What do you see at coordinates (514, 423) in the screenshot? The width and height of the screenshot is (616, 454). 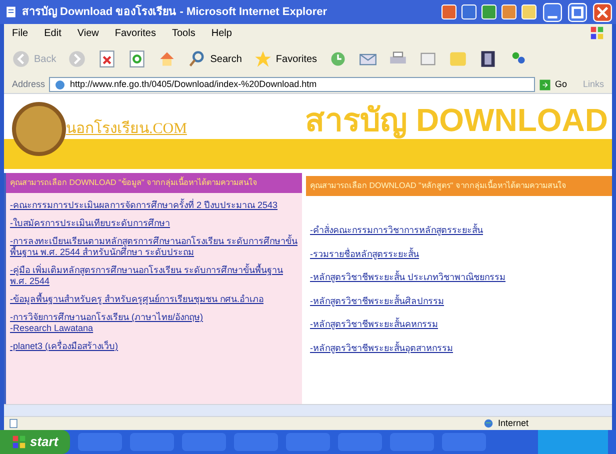 I see `status-zone: Internet` at bounding box center [514, 423].